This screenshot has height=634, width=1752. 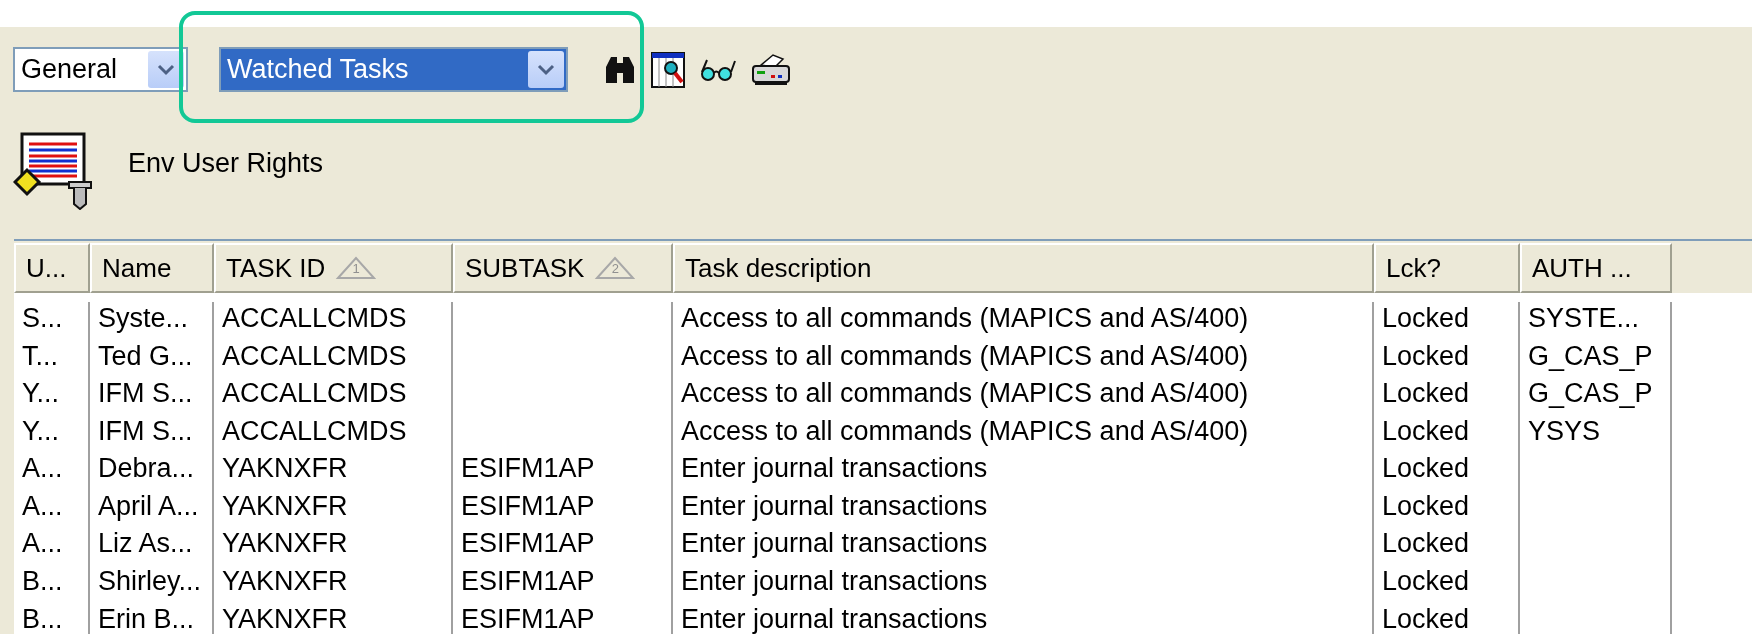 I want to click on column-header: SUBTASK 2, so click(x=563, y=268).